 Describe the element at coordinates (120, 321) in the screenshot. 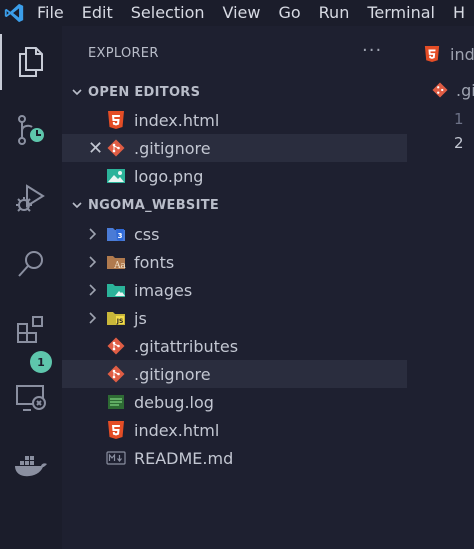

I see `svg-text: JS` at that location.